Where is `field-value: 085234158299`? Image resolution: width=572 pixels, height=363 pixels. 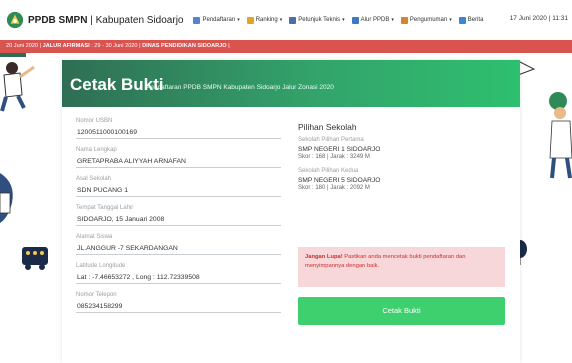 field-value: 085234158299 is located at coordinates (178, 307).